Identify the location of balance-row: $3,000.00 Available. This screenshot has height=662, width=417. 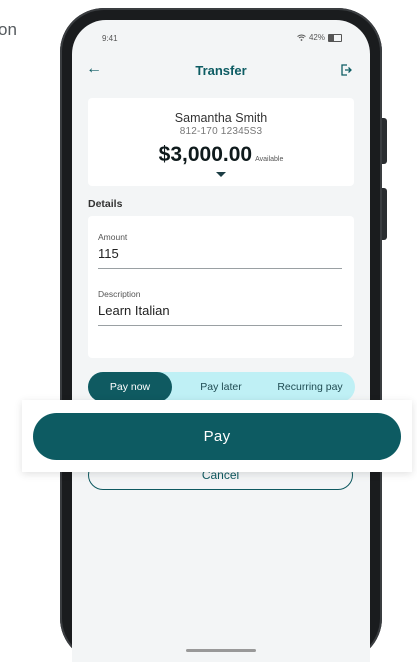
(221, 155).